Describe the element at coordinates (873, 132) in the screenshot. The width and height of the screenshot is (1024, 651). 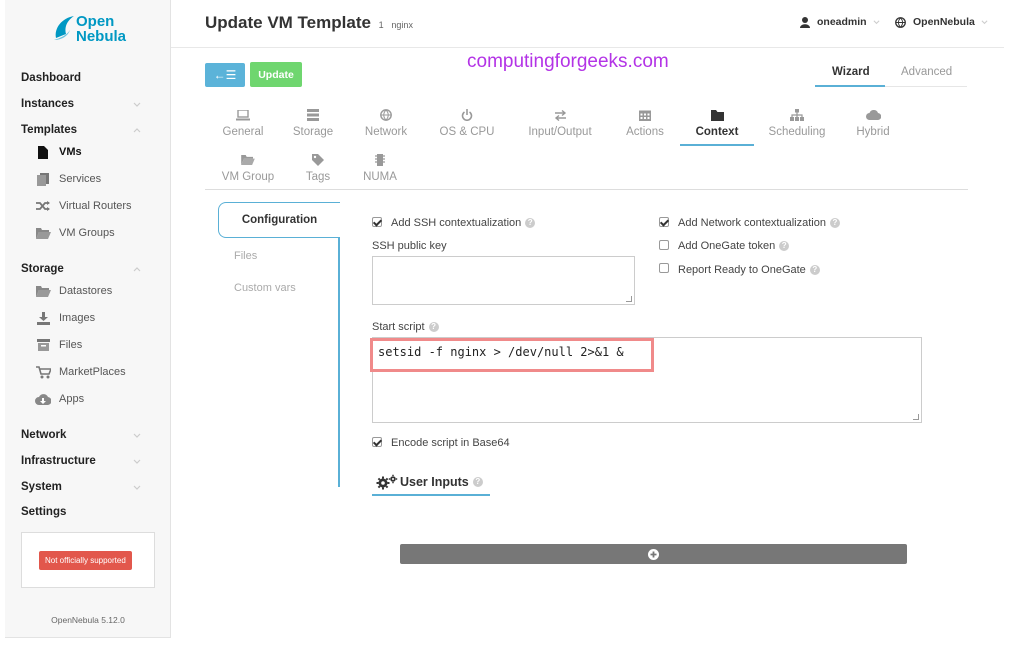
I see `tab-label: Hybrid` at that location.